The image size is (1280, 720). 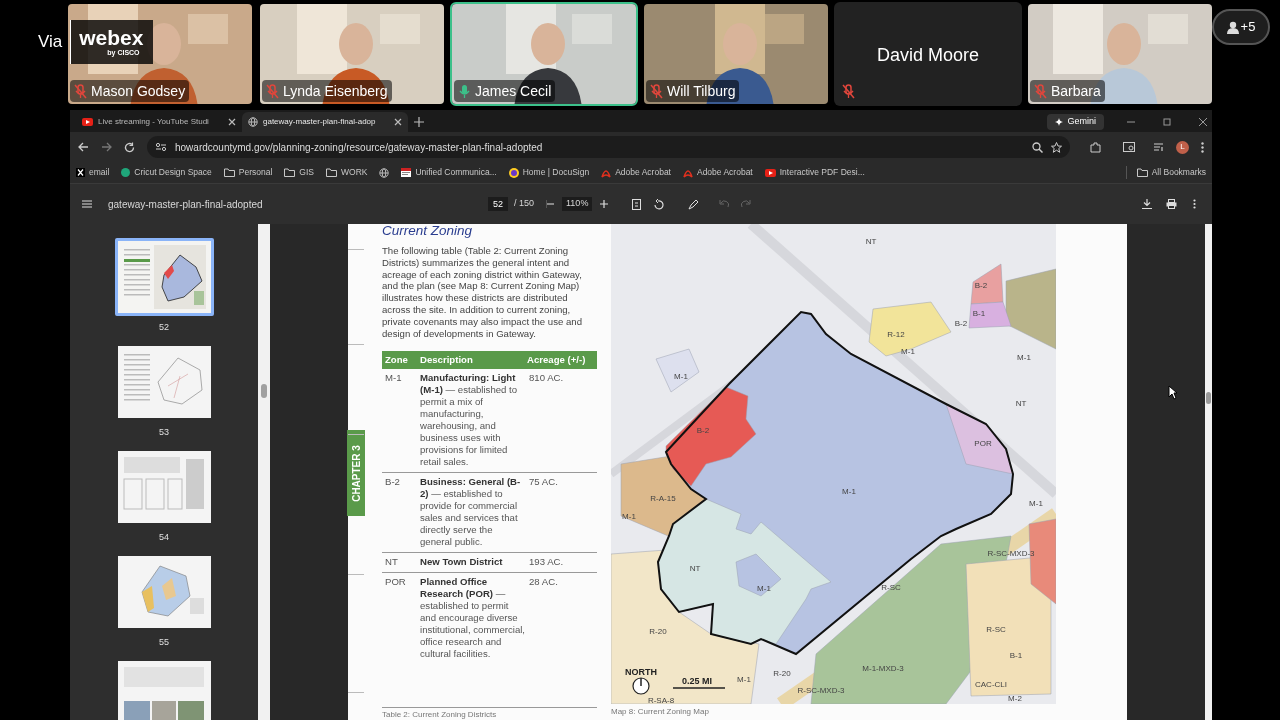 What do you see at coordinates (471, 512) in the screenshot?
I see `table-cell-text: Business: General (B-2) — established to provide for commercial sales and services that directly serve the general public.` at bounding box center [471, 512].